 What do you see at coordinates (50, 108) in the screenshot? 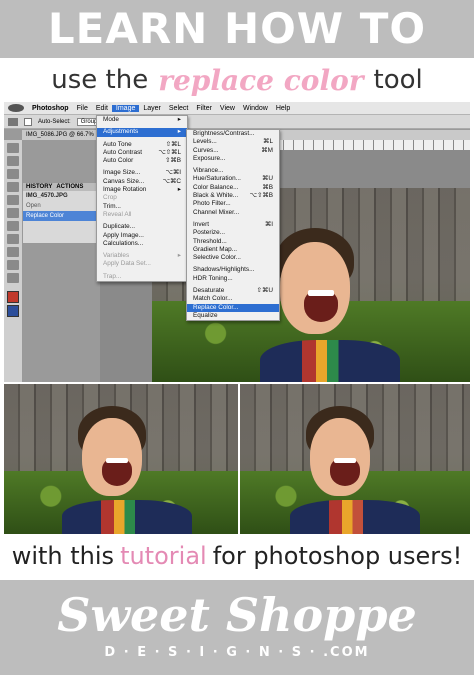
I see `menu-photoshop: Photoshop` at bounding box center [50, 108].